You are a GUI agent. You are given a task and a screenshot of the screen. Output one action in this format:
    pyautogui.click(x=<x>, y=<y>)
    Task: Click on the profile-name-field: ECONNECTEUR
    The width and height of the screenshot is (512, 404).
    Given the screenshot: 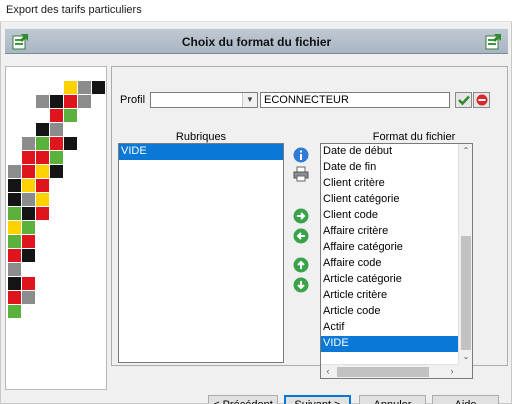 What is the action you would take?
    pyautogui.click(x=355, y=100)
    